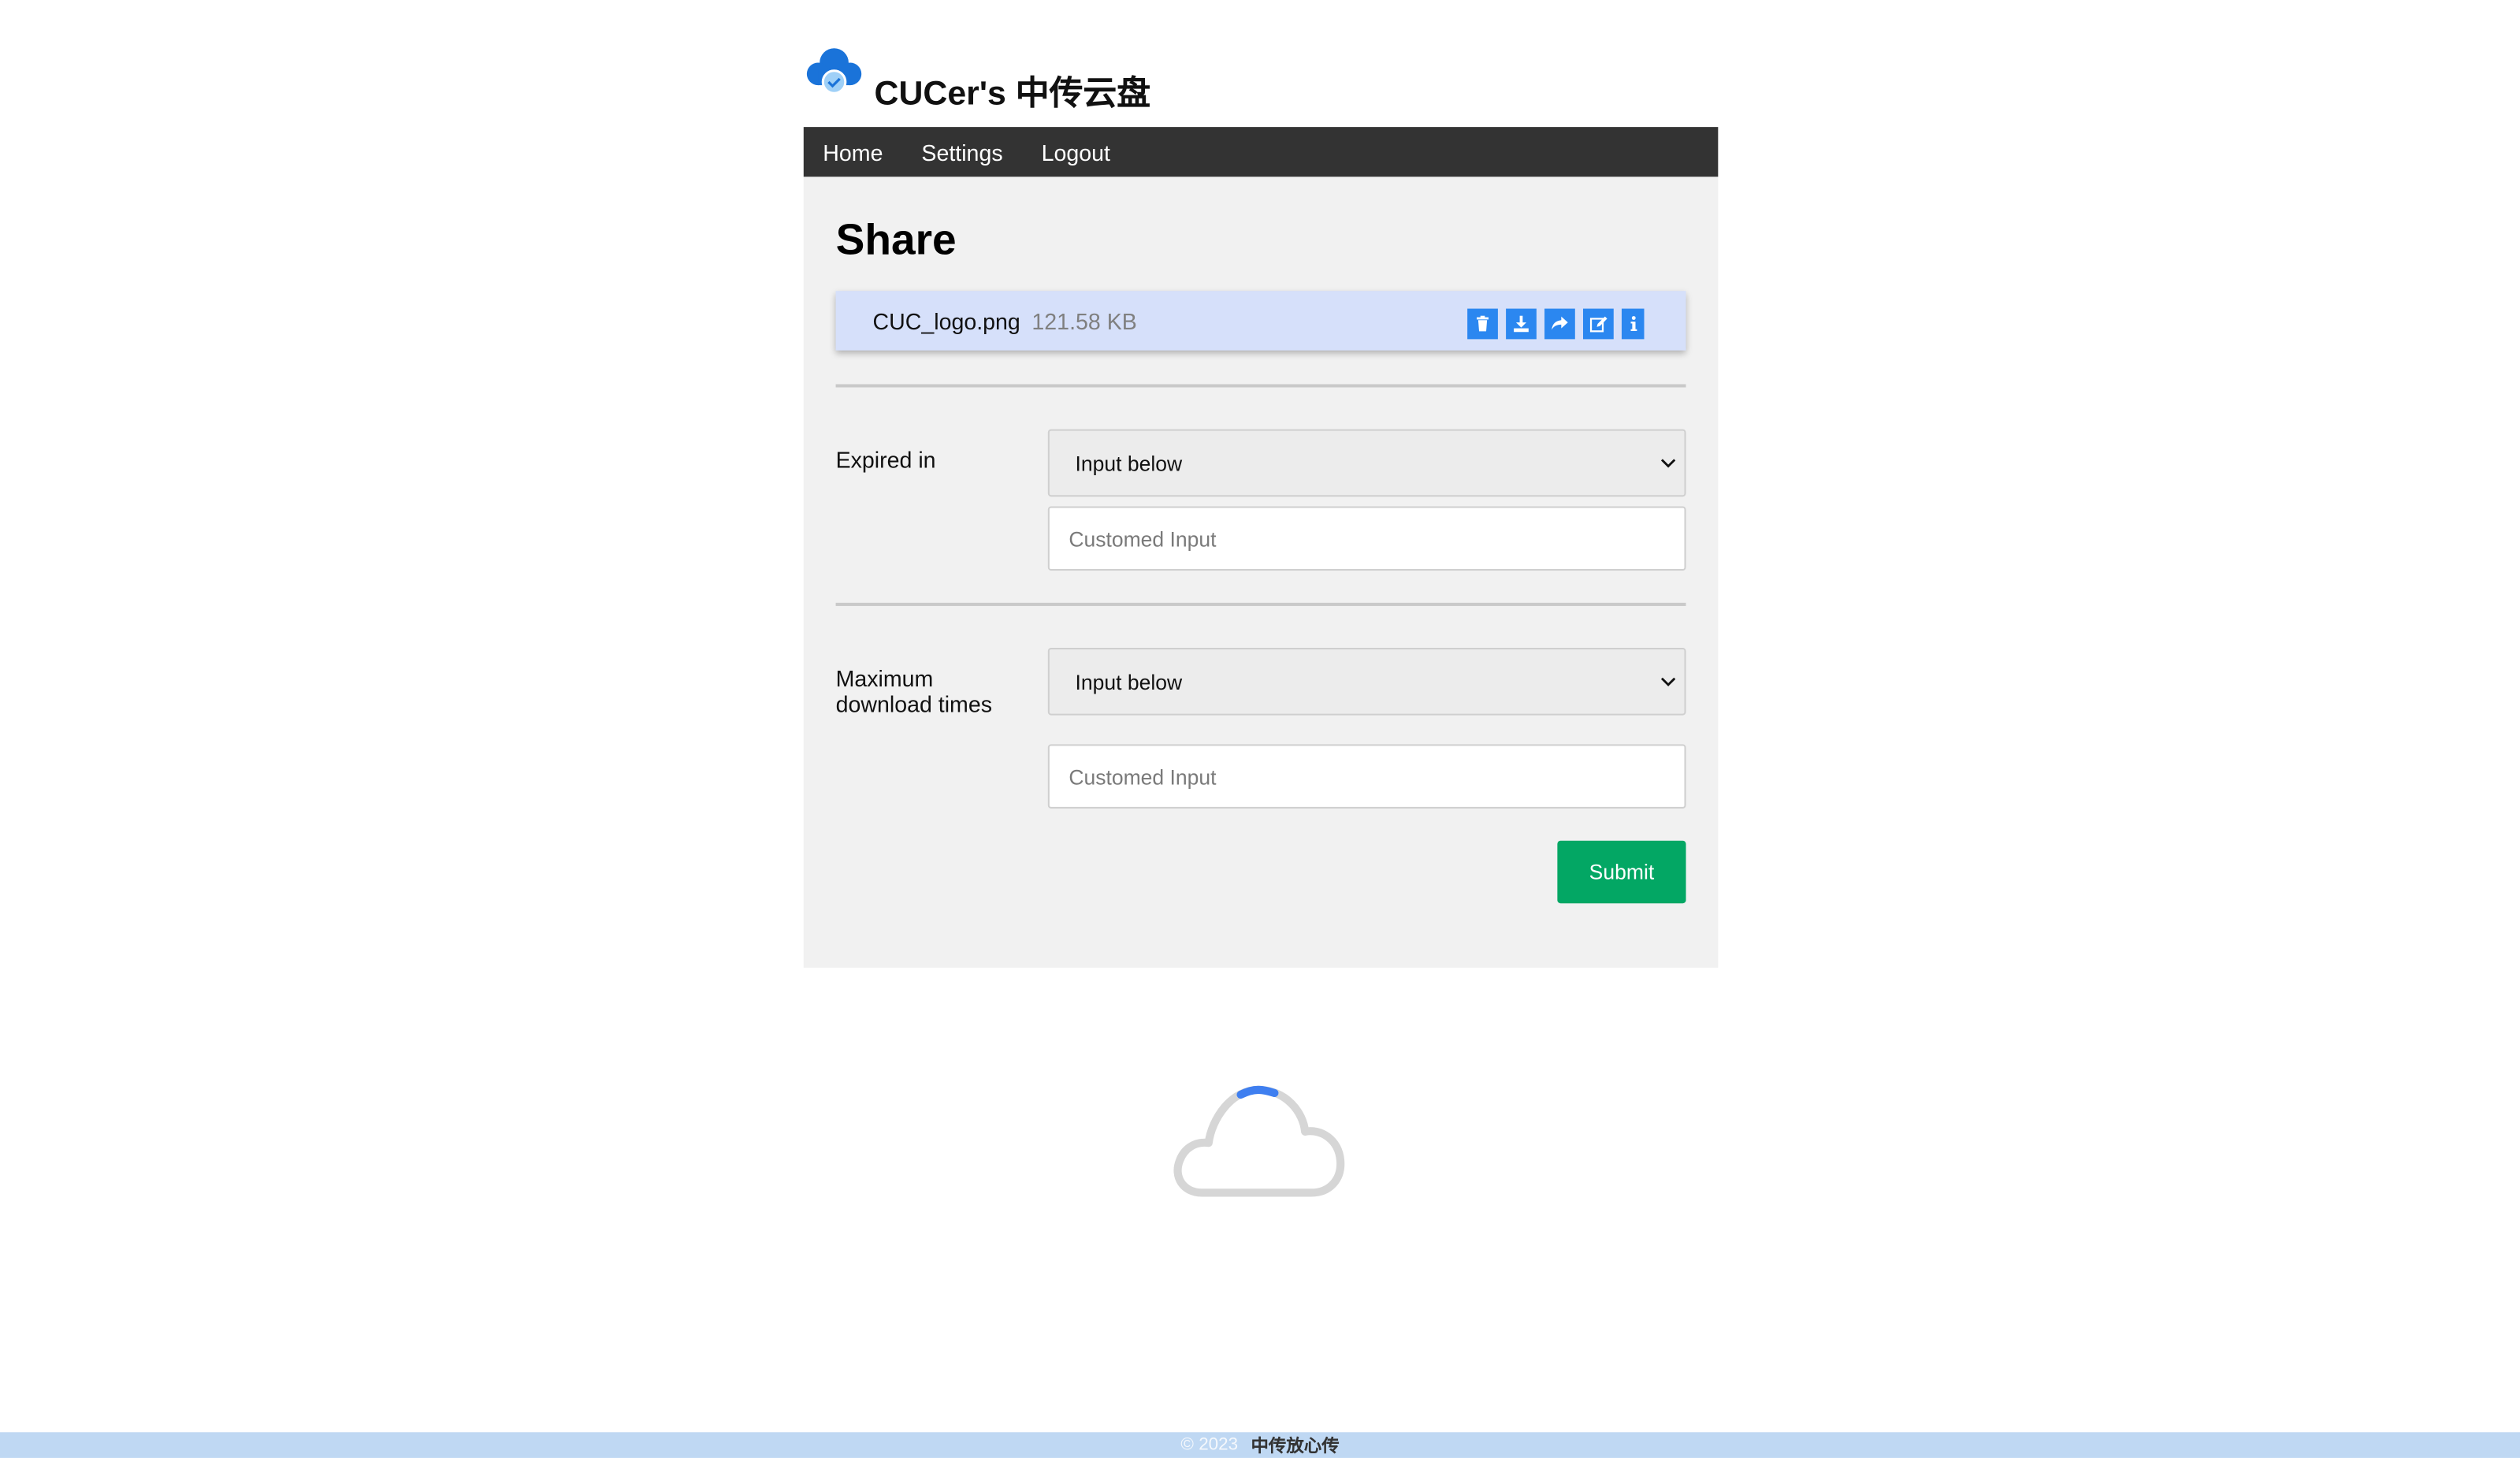  Describe the element at coordinates (1084, 322) in the screenshot. I see `file-size: 121.58 KB` at that location.